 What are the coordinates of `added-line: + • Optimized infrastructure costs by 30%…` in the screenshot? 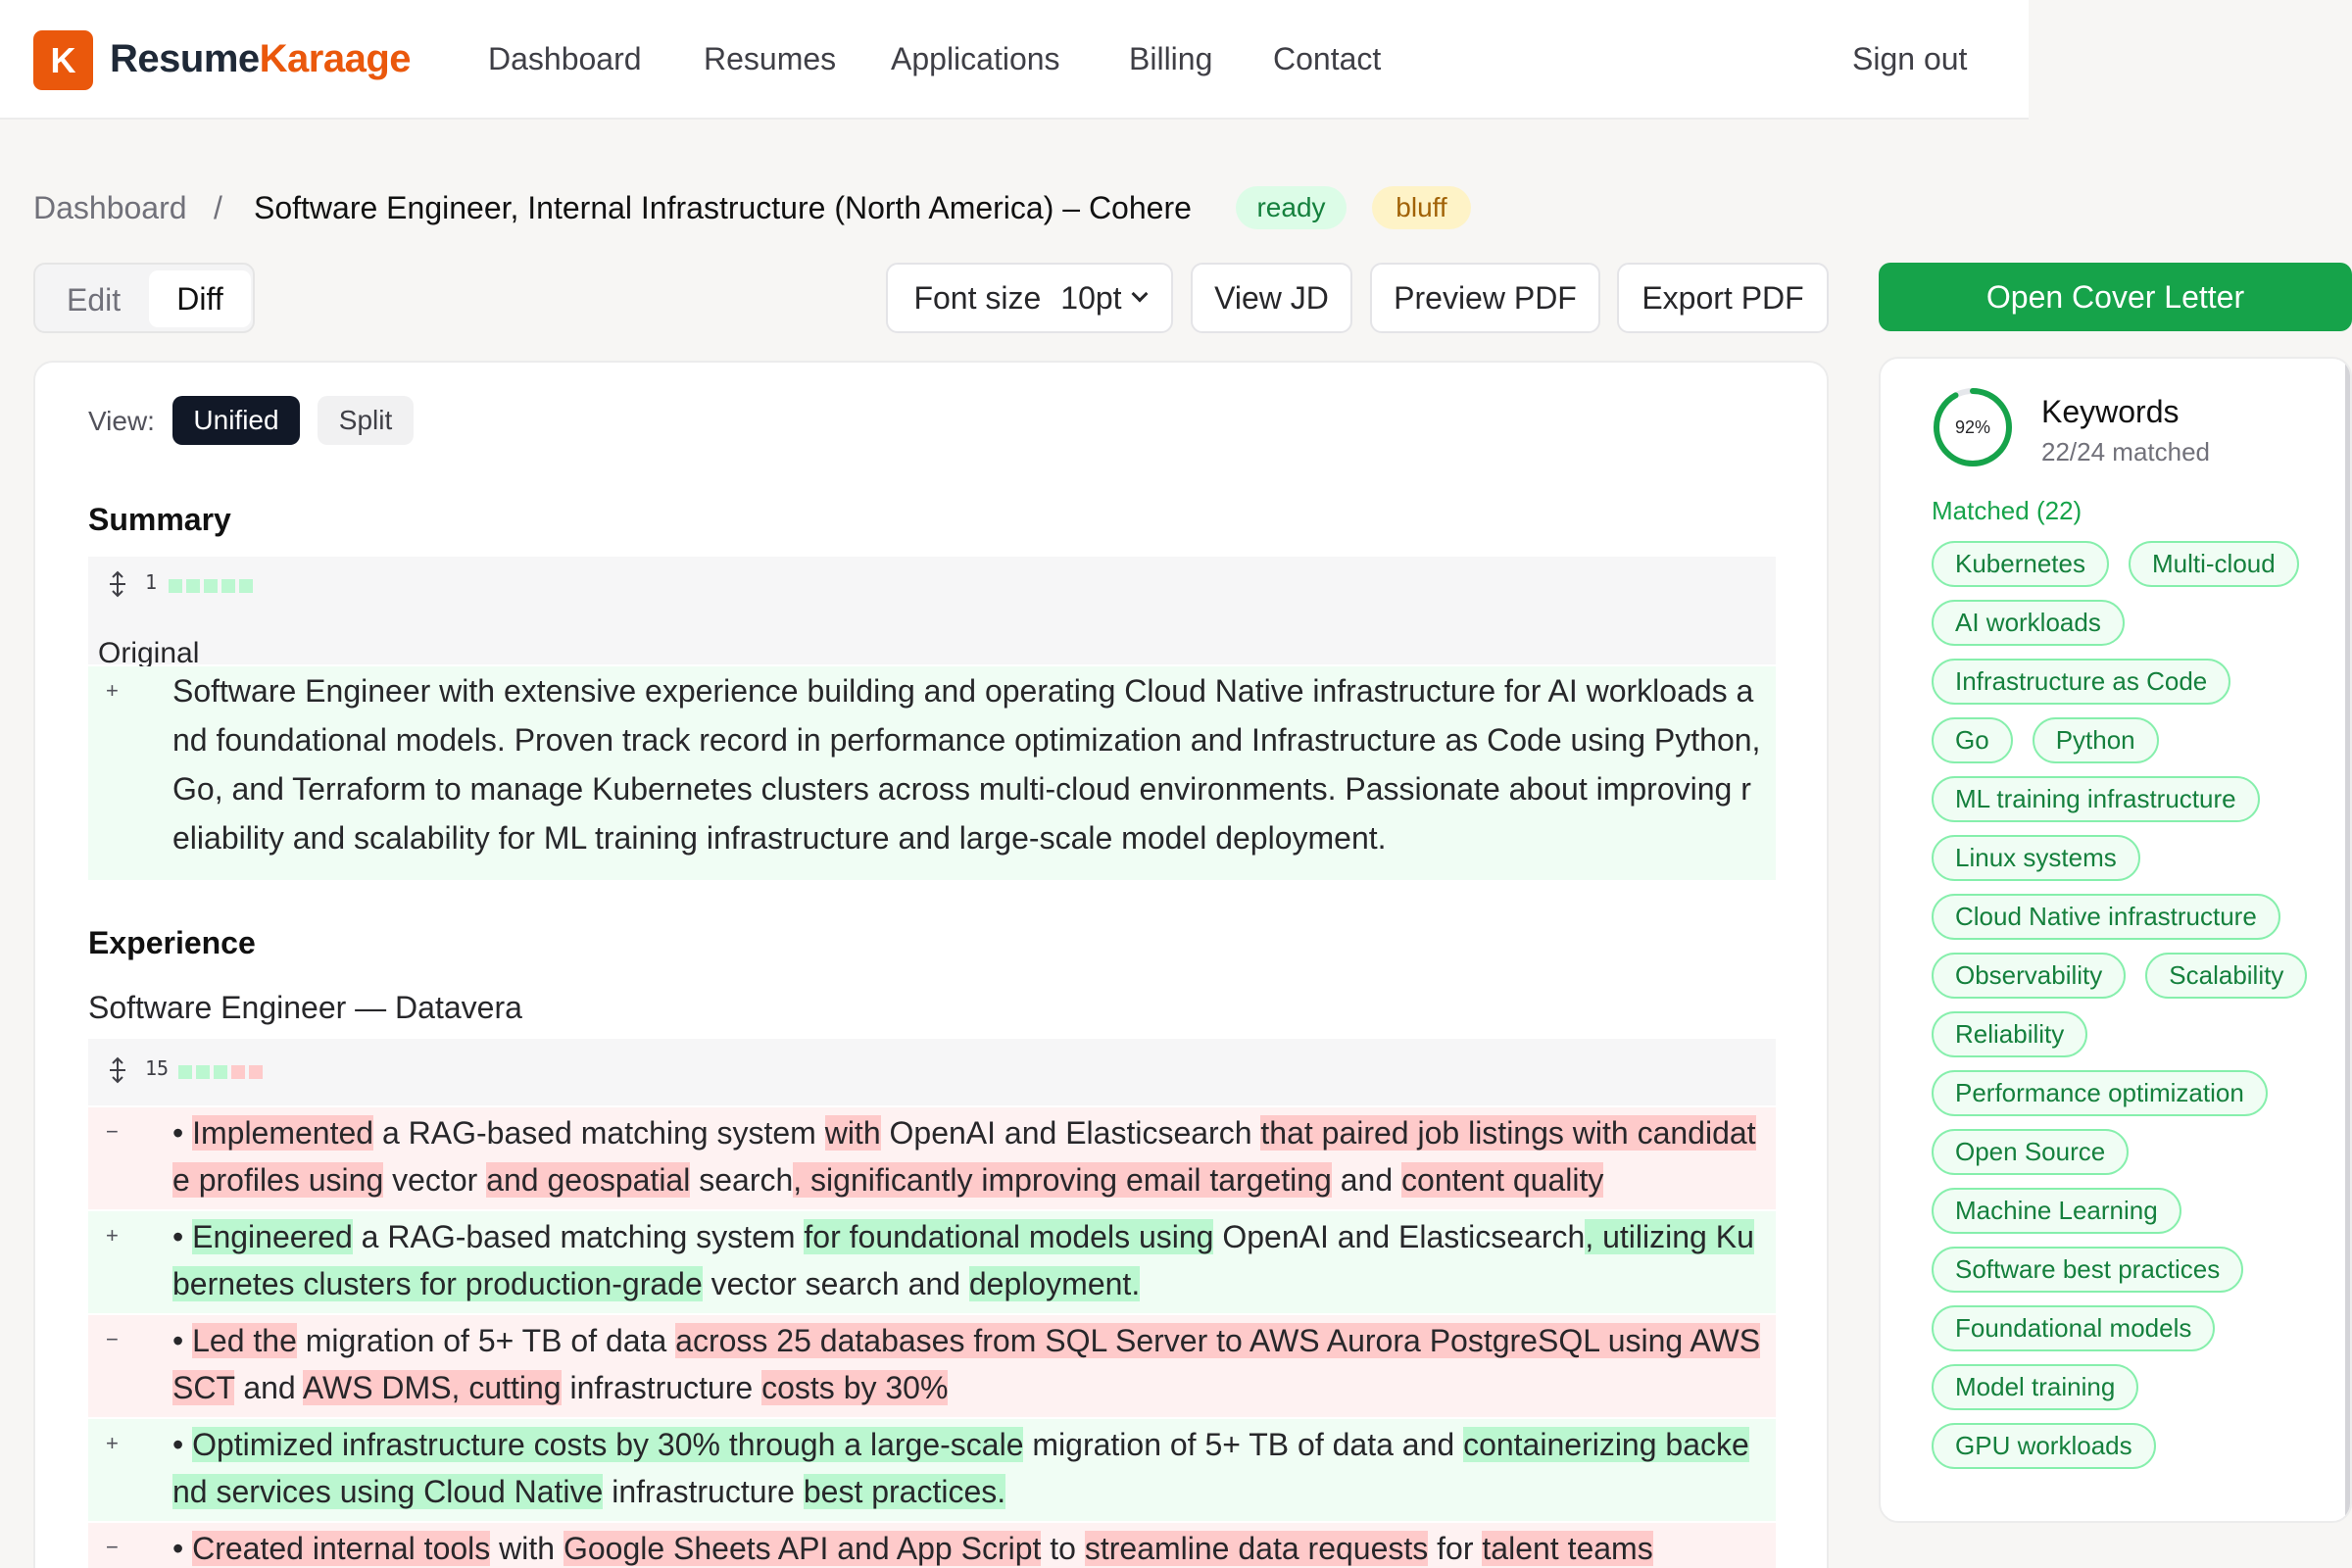 It's located at (932, 1470).